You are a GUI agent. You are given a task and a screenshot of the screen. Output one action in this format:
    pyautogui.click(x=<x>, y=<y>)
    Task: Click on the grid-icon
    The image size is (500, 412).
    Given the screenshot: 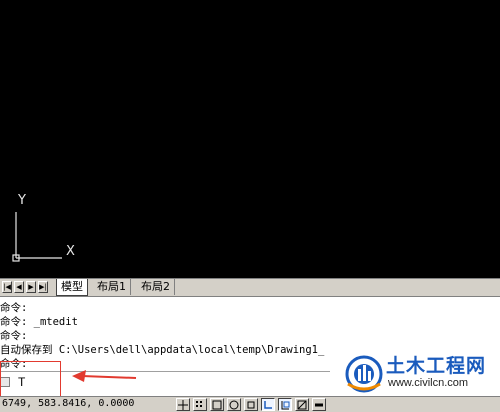 What is the action you would take?
    pyautogui.click(x=200, y=404)
    